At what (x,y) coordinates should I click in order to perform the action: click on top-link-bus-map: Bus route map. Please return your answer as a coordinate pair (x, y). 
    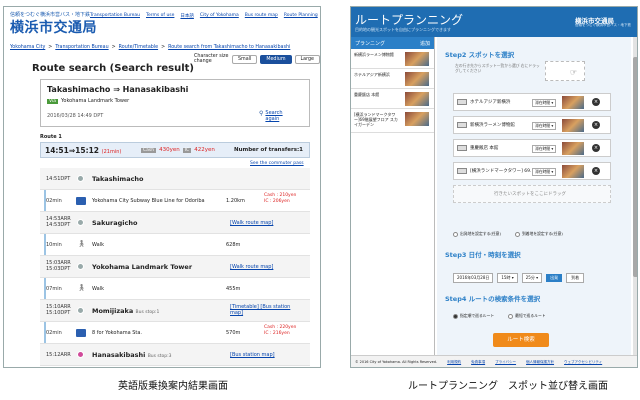
    Looking at the image, I should click on (261, 16).